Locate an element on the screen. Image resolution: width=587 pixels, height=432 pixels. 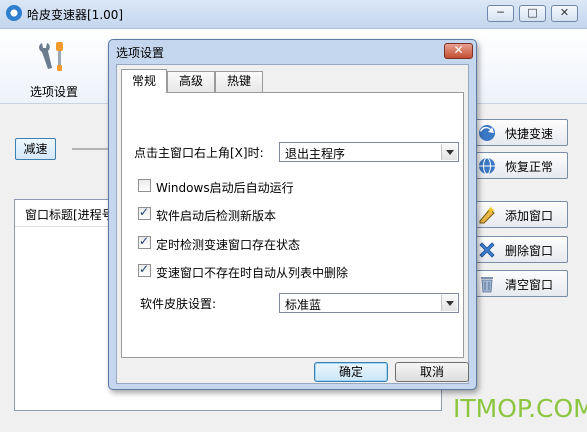
quick-speed-label: 快捷变速 is located at coordinates (529, 134).